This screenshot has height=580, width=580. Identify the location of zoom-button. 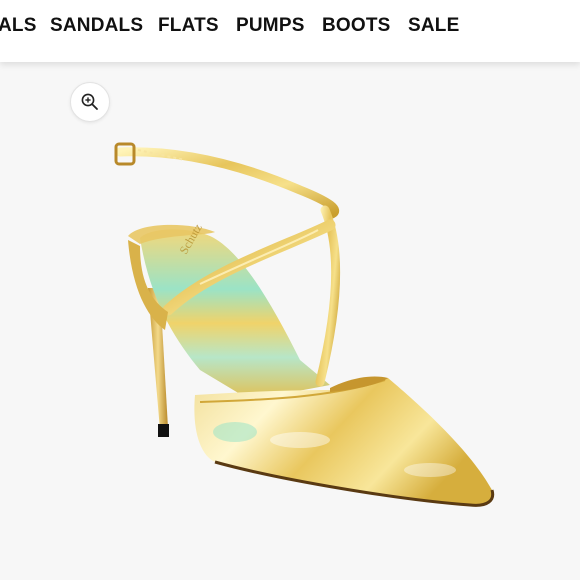
(90, 102).